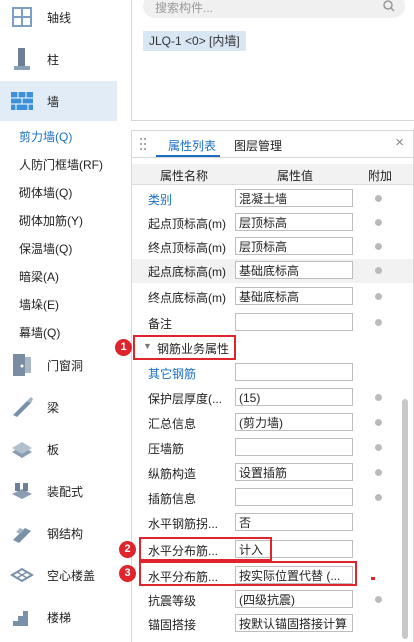 This screenshot has width=414, height=642. What do you see at coordinates (65, 365) in the screenshot?
I see `nav-label-door-window: 门窗洞` at bounding box center [65, 365].